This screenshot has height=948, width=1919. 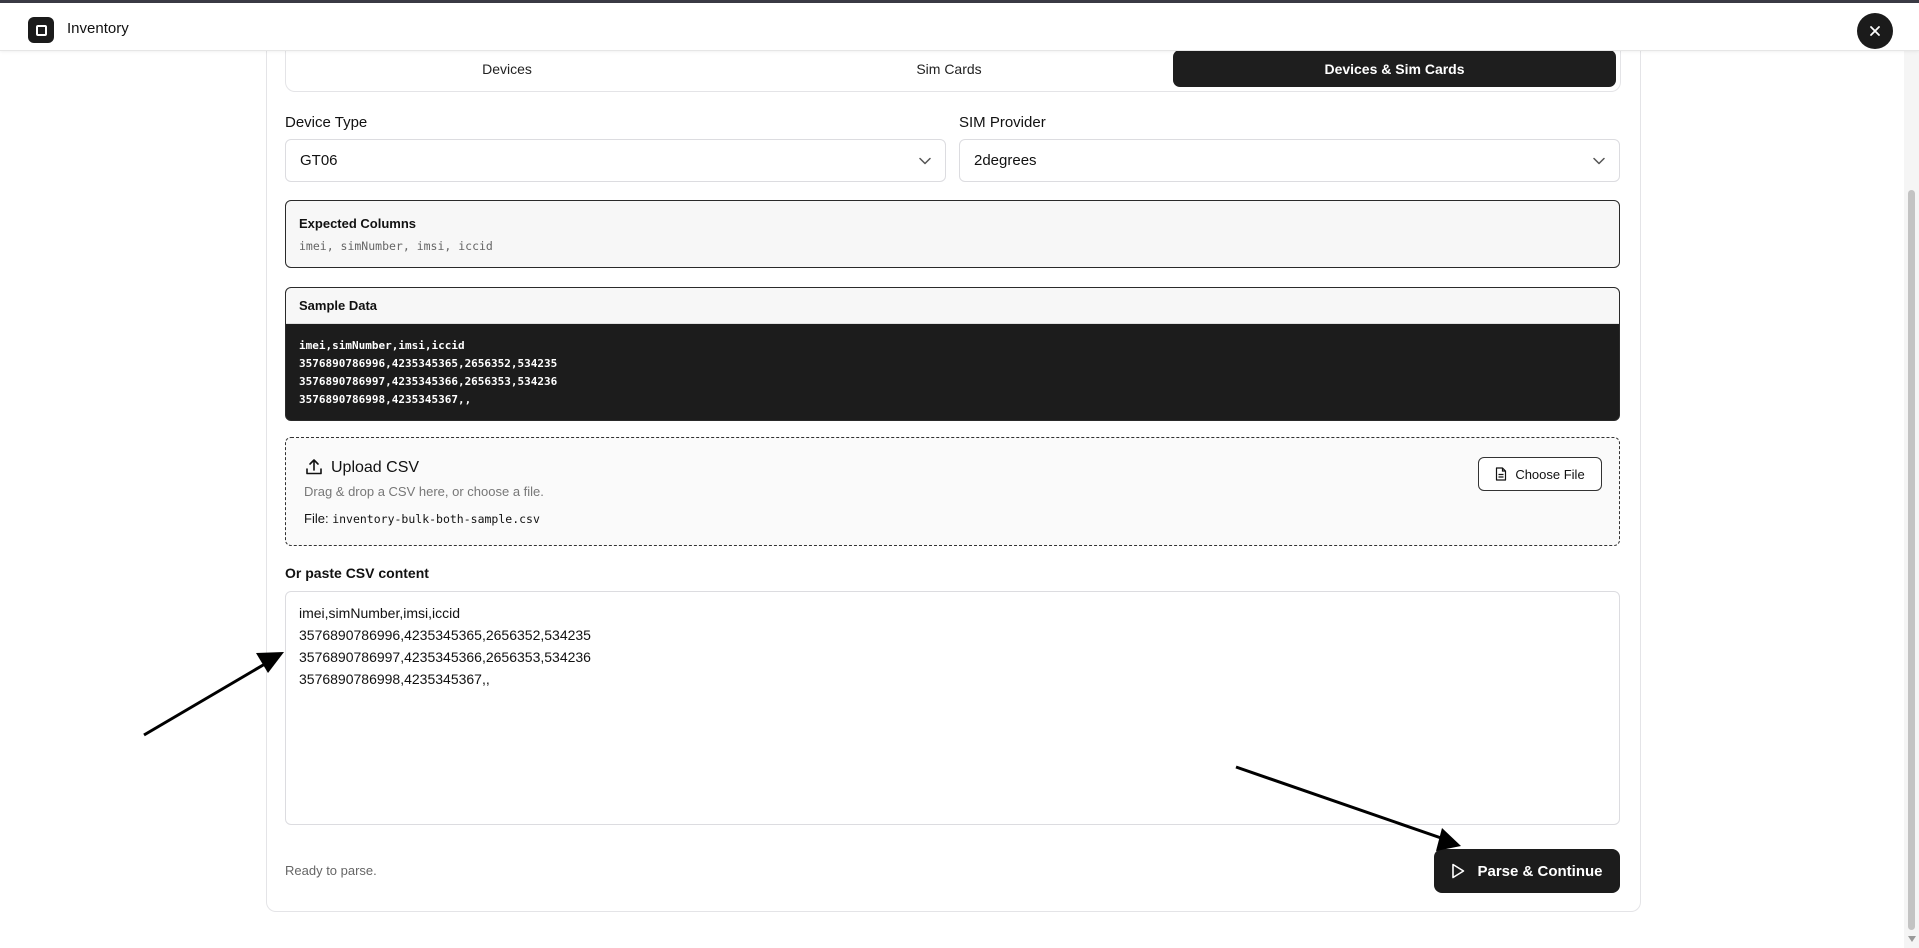 I want to click on import-type-tabs: Devices Sim Cards Devices & Sim Cards, so click(x=953, y=70).